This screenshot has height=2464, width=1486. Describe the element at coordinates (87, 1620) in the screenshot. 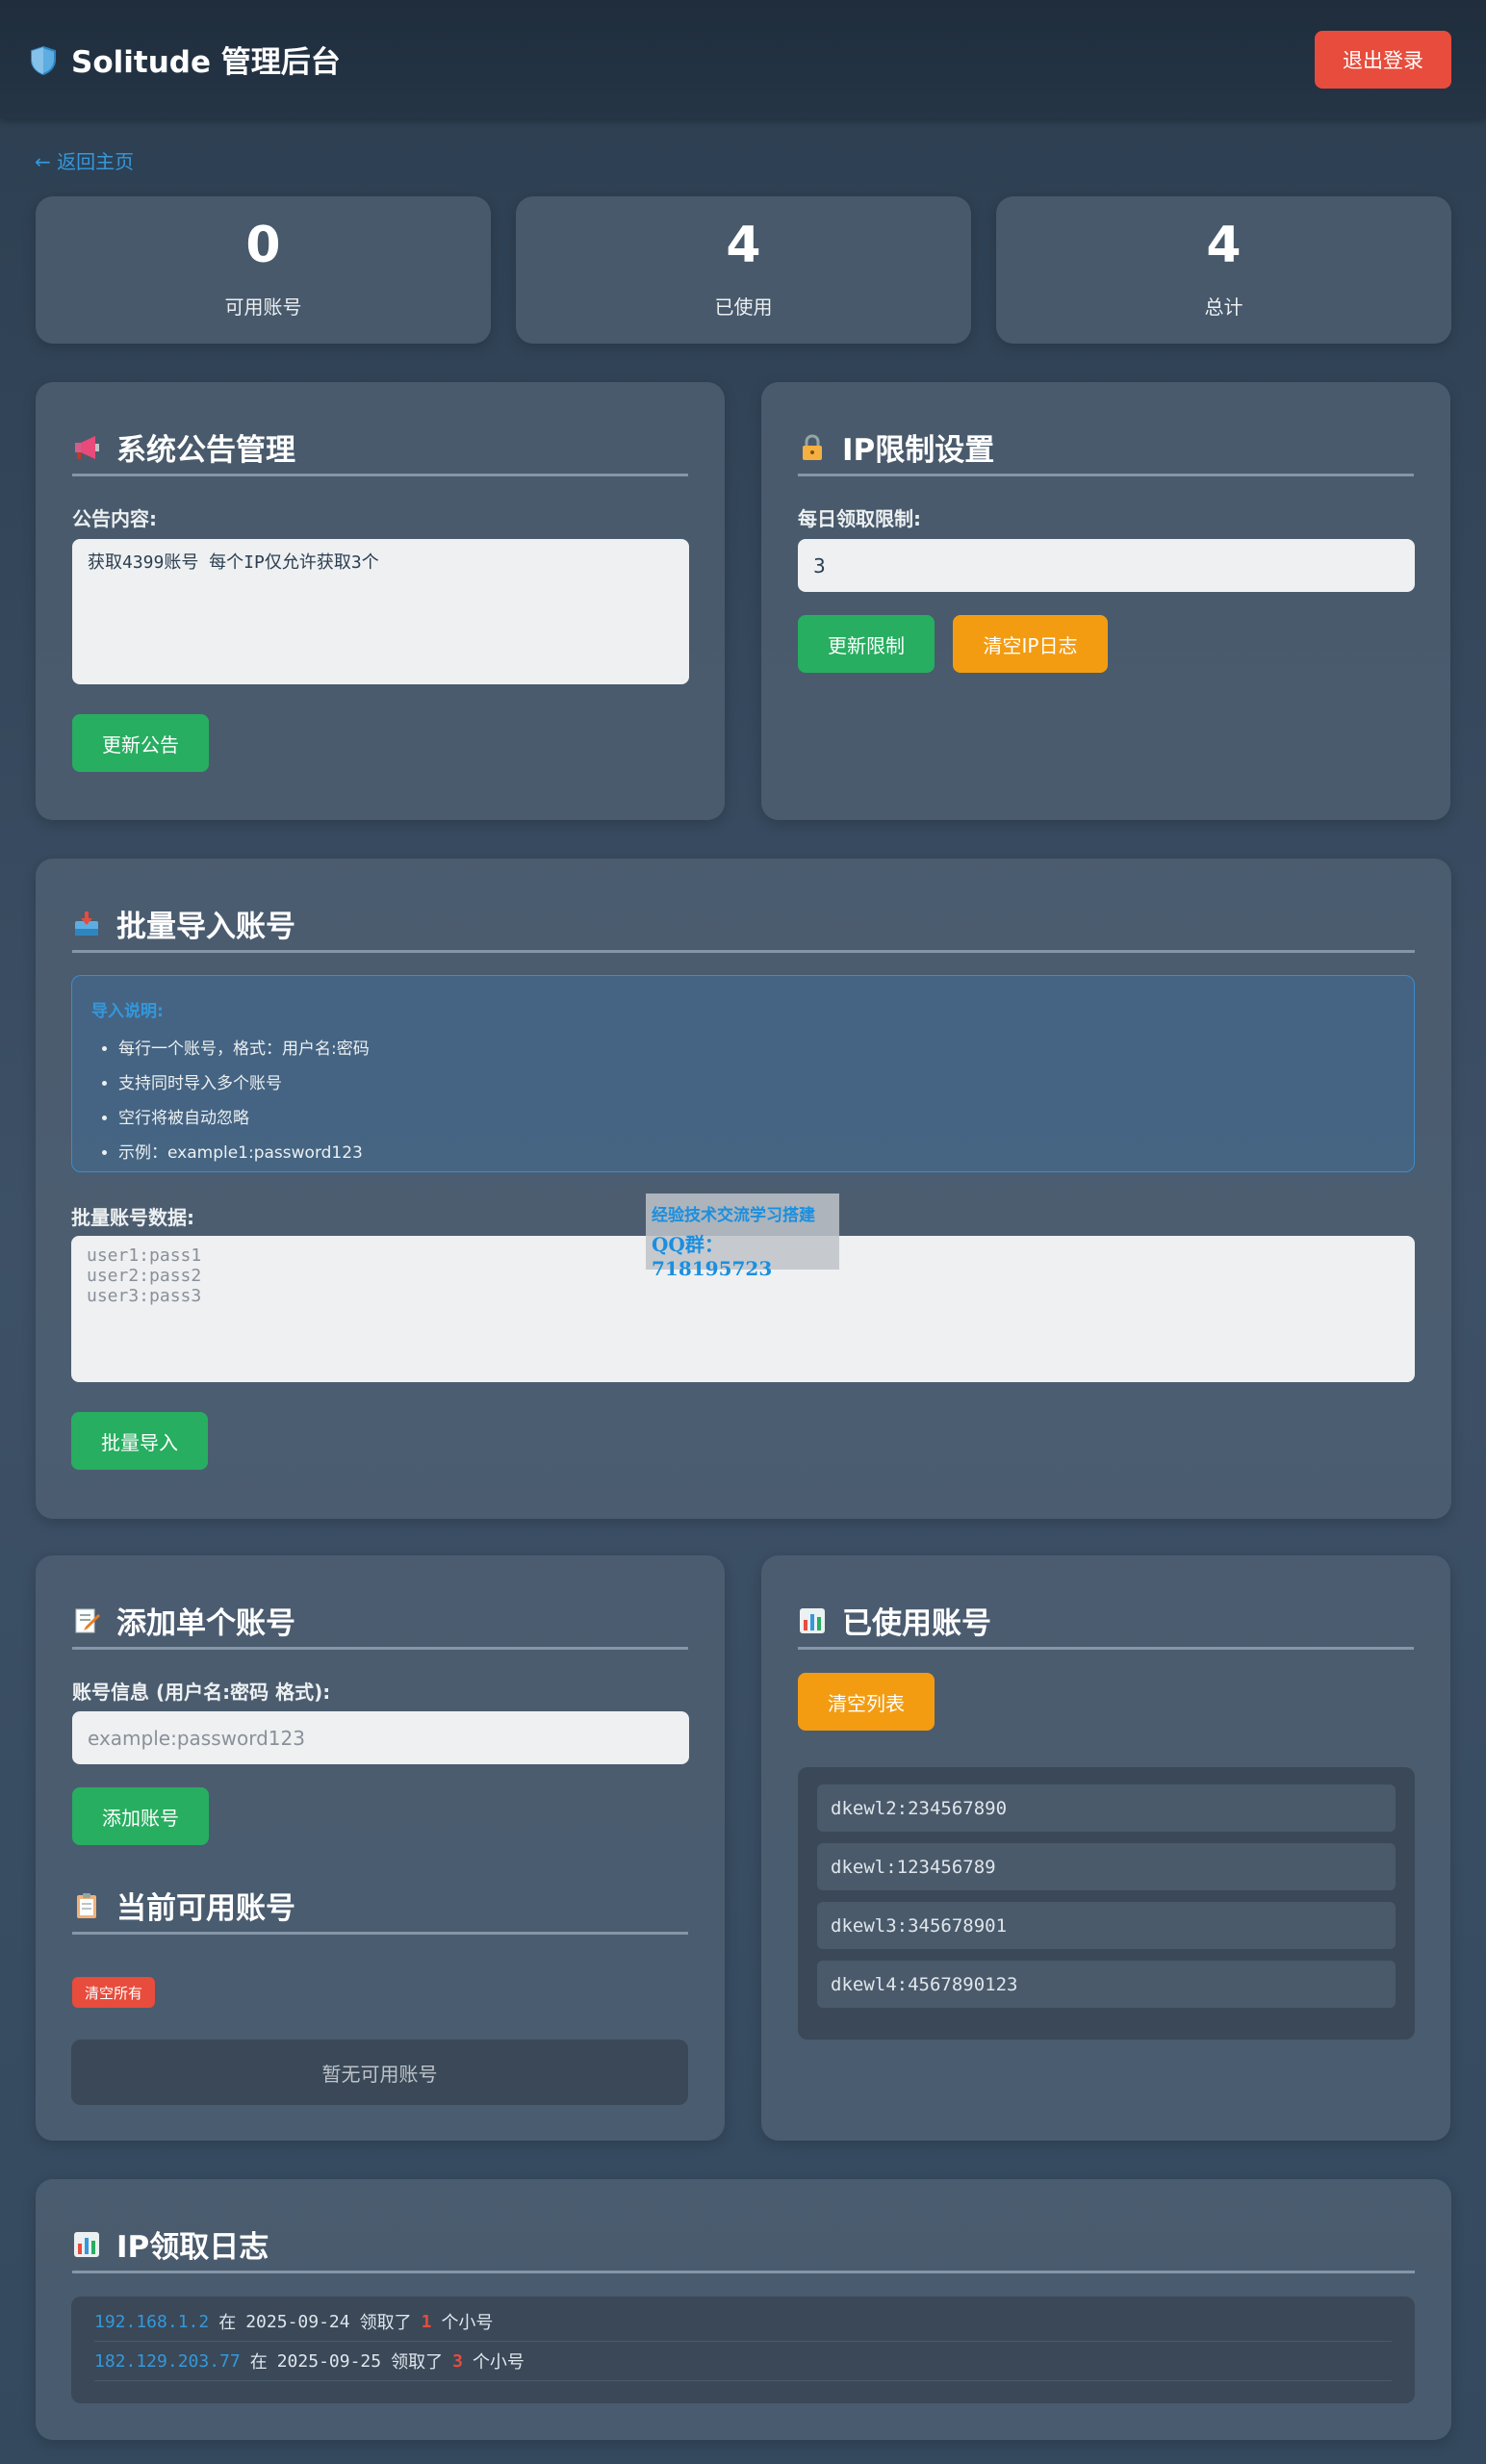

I see `memo-icon` at that location.